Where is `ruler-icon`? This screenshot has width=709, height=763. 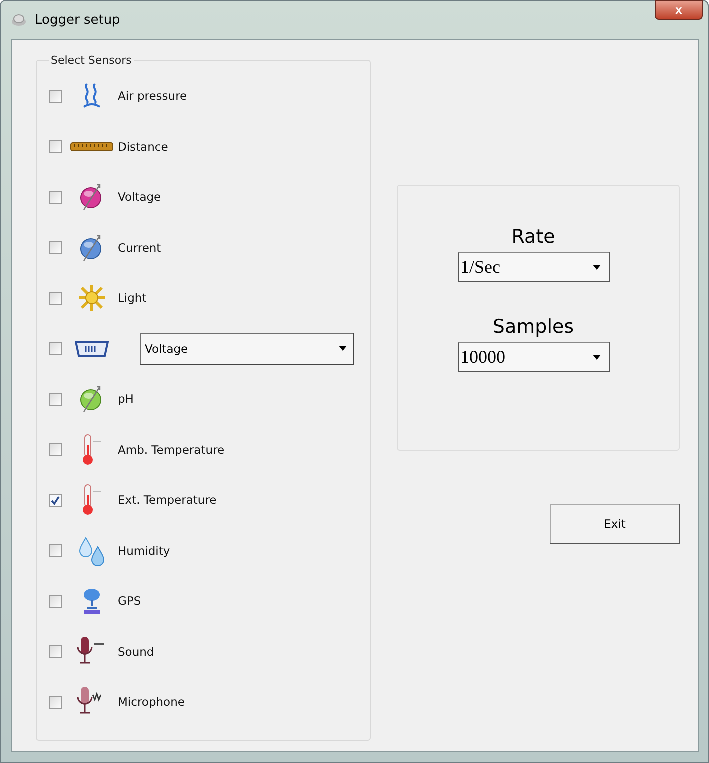
ruler-icon is located at coordinates (92, 147).